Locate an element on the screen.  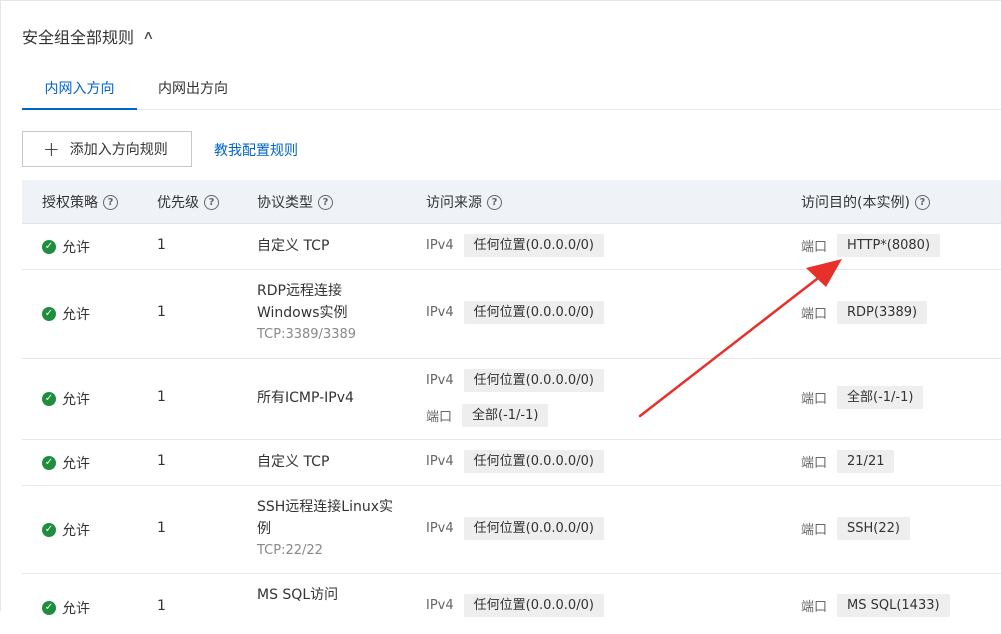
destination-value-tag: SSH(22) is located at coordinates (873, 528).